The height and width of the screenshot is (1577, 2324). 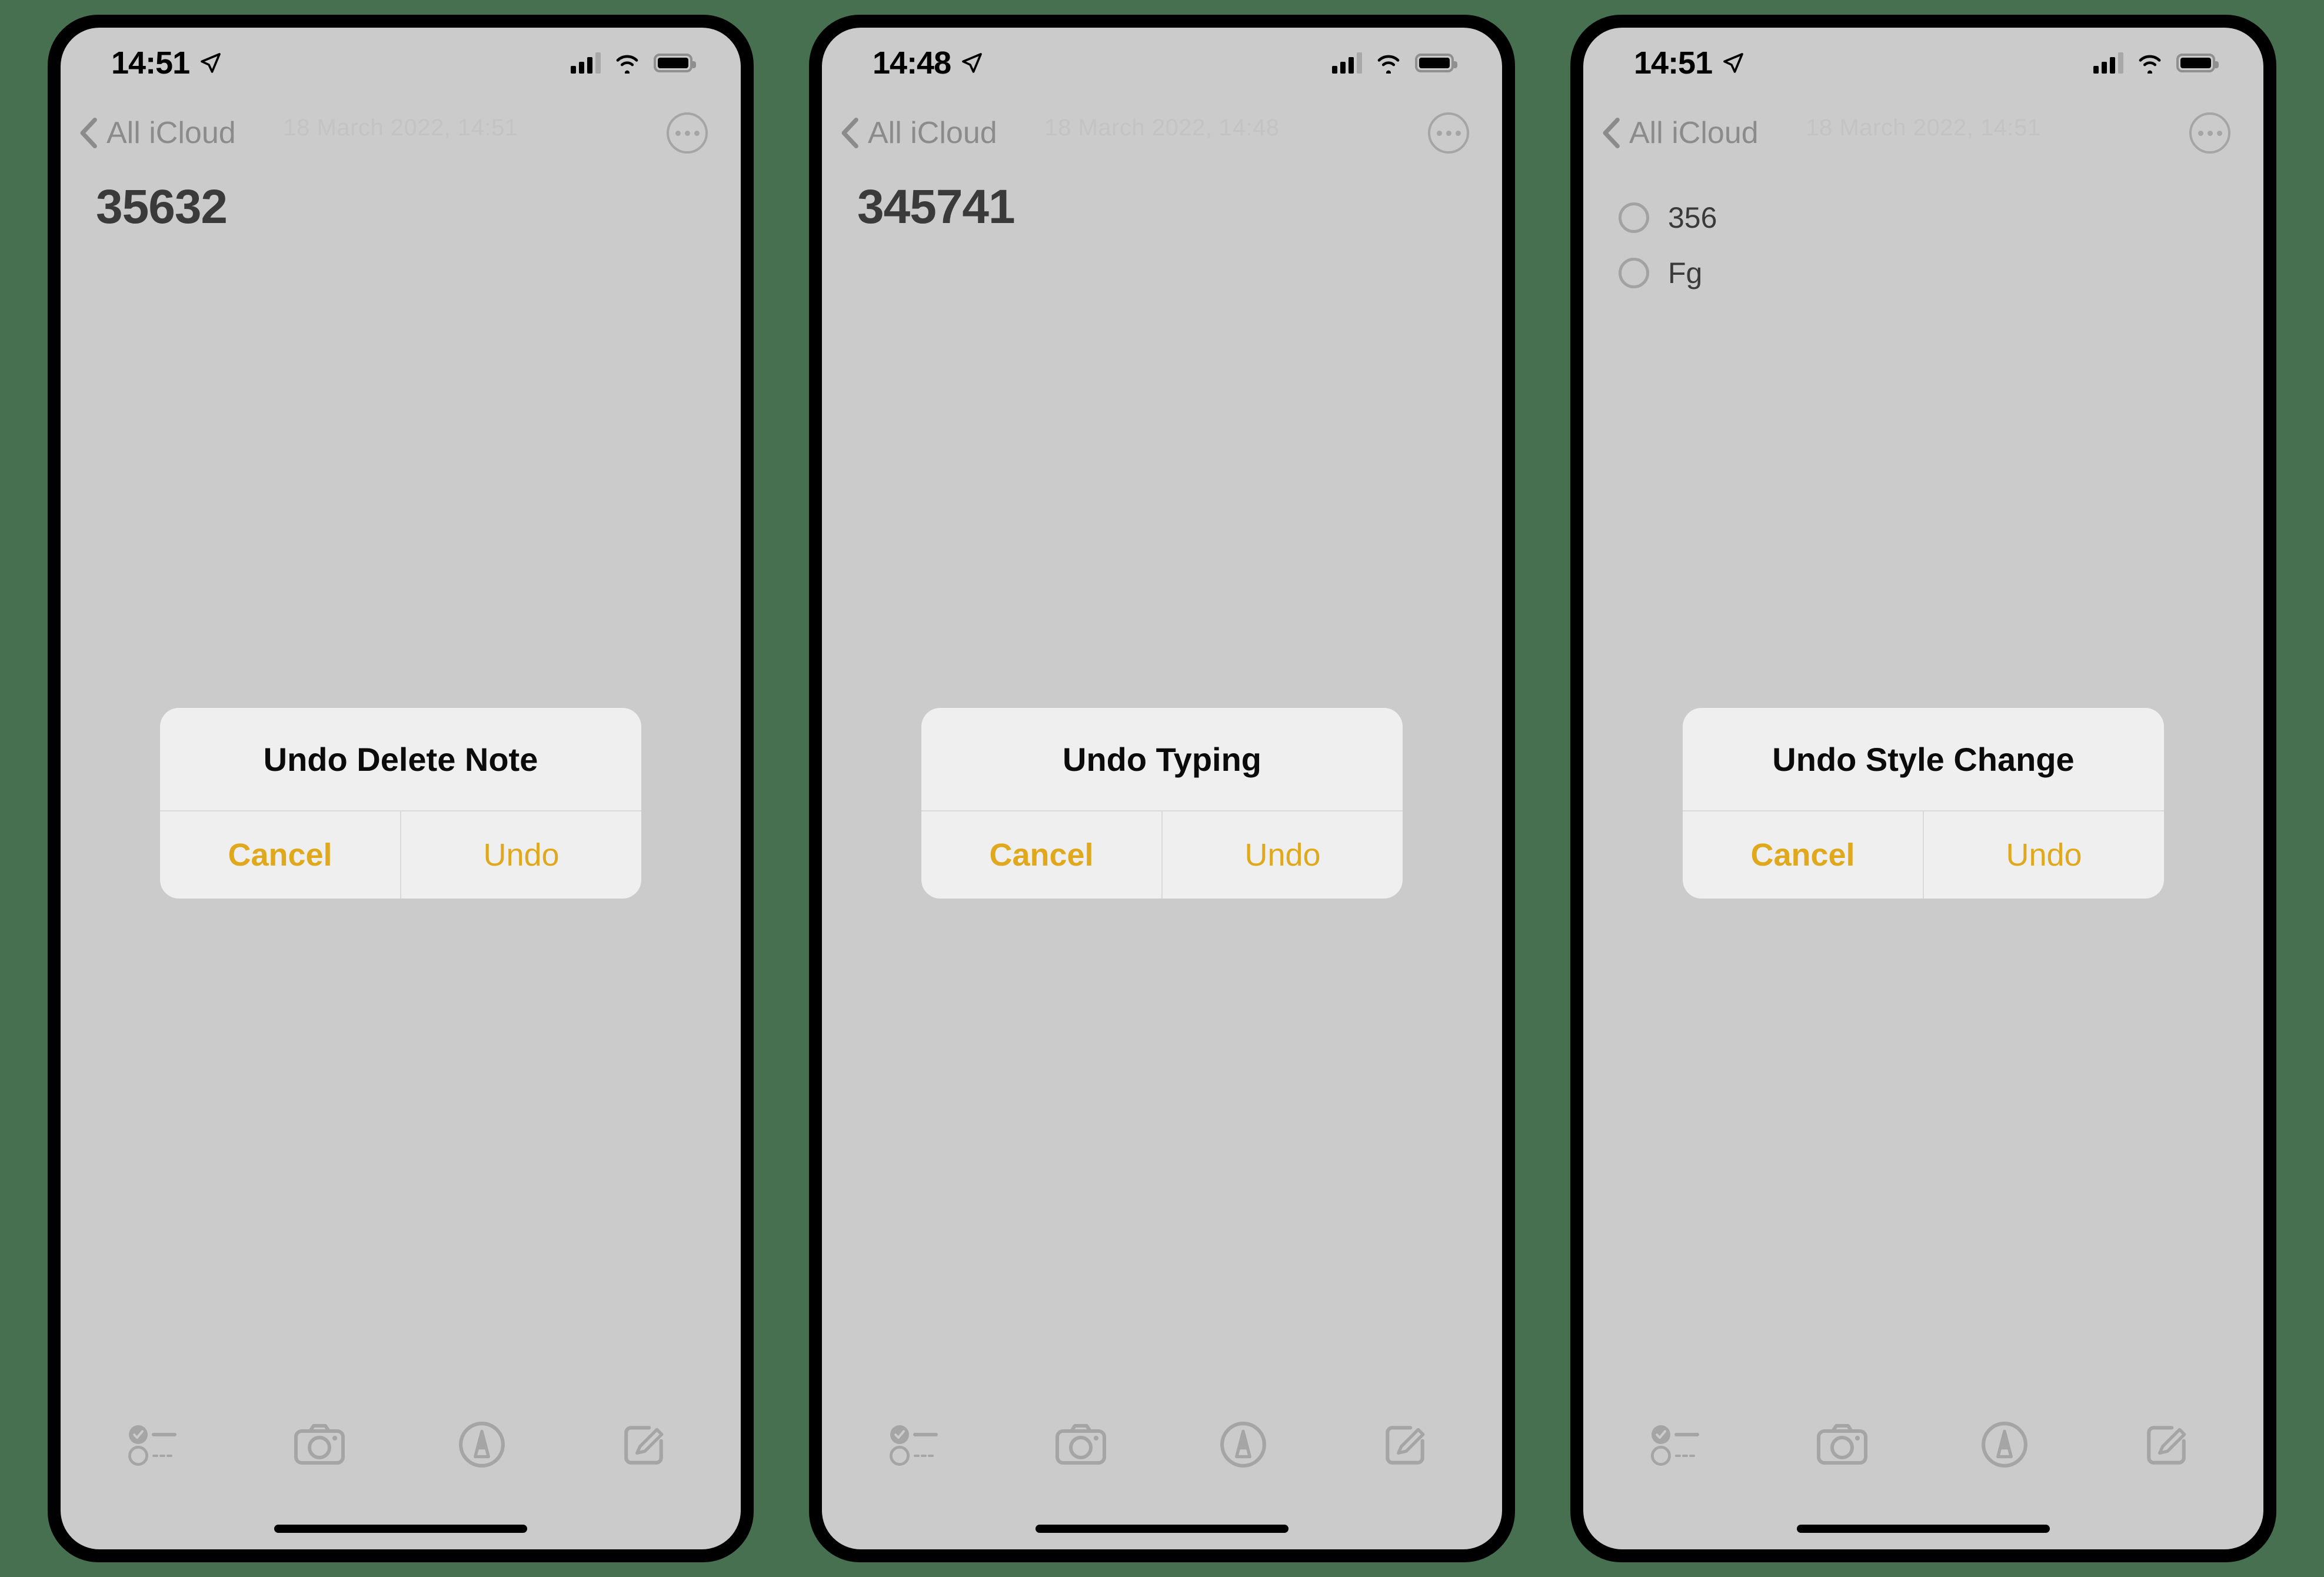 I want to click on undo-dialog-header: Undo Typing, so click(x=1162, y=759).